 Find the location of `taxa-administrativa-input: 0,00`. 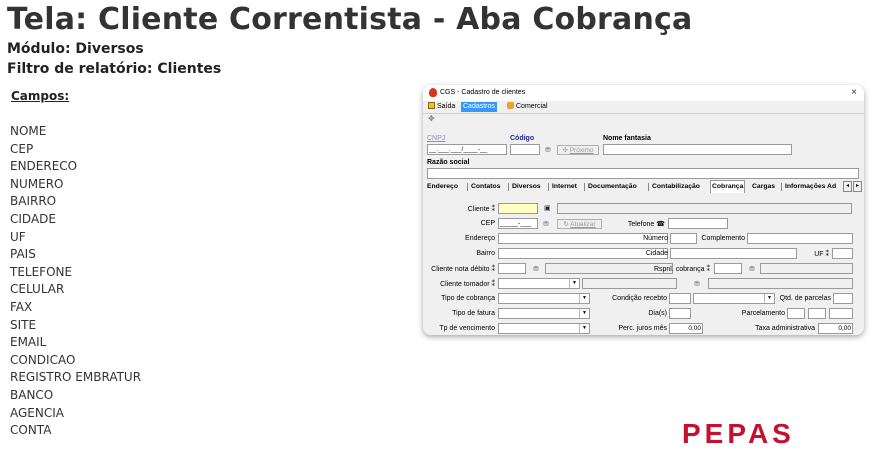

taxa-administrativa-input: 0,00 is located at coordinates (835, 328).